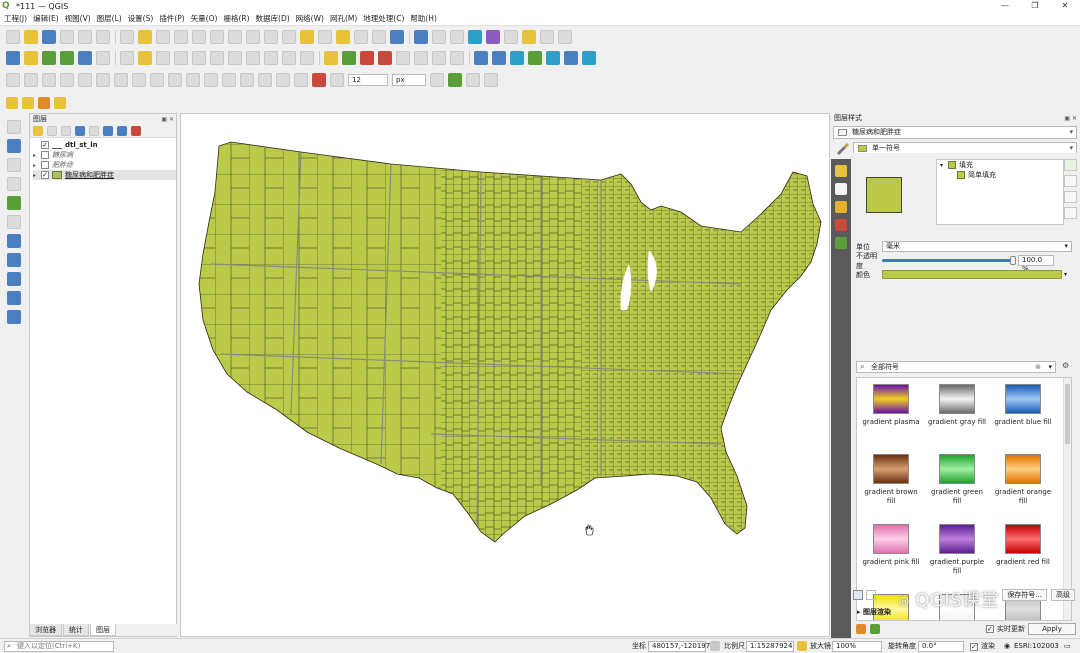  What do you see at coordinates (1050, 367) in the screenshot?
I see `chevron-down-icon: ▾` at bounding box center [1050, 367].